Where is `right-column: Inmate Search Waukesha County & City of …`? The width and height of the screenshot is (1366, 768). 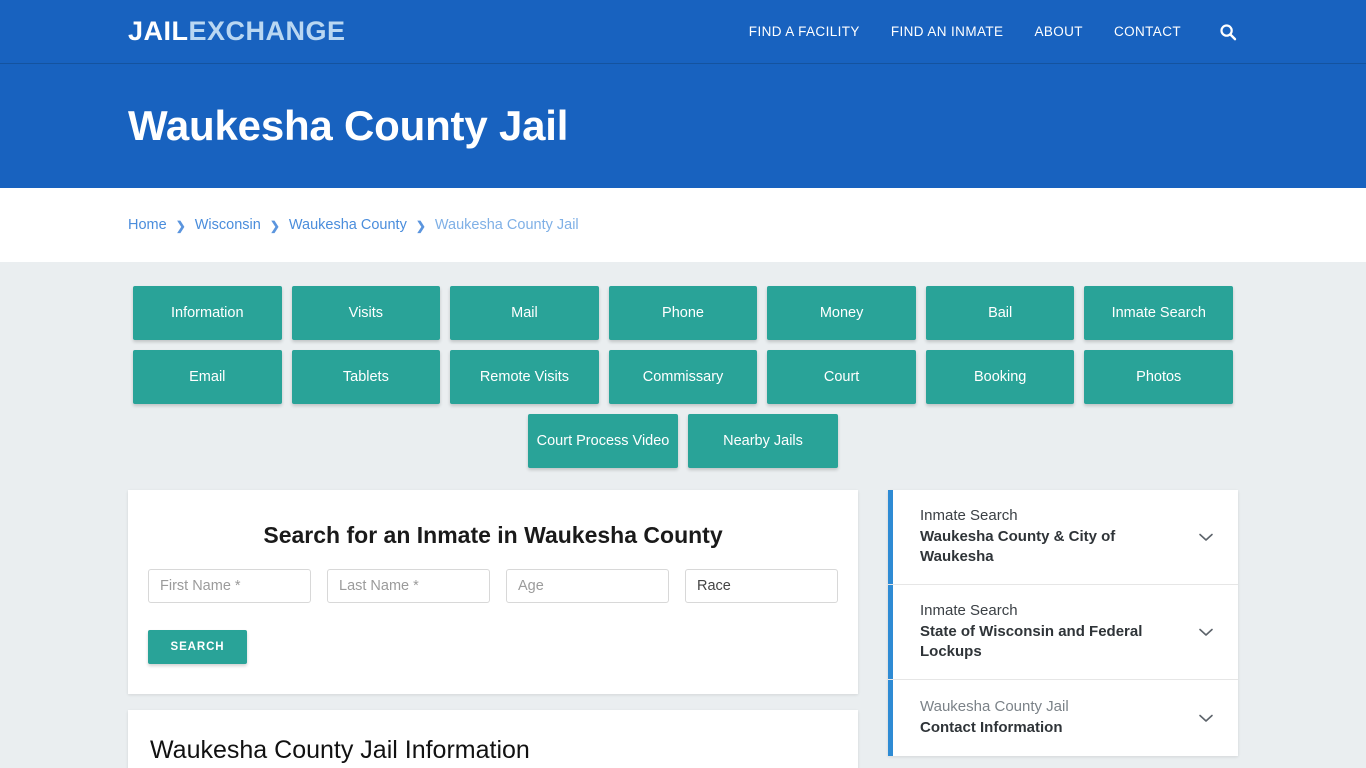 right-column: Inmate Search Waukesha County & City of … is located at coordinates (1063, 623).